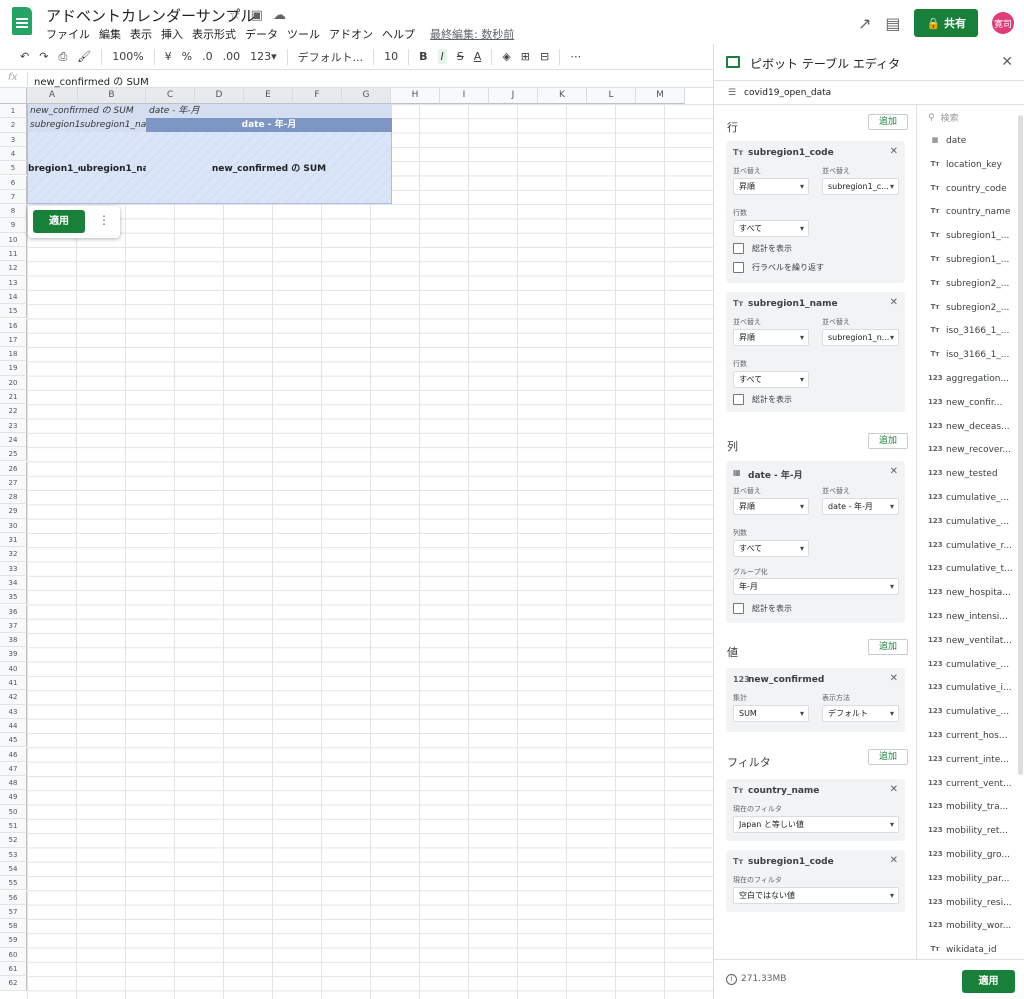 The height and width of the screenshot is (999, 1024). What do you see at coordinates (860, 506) in the screenshot?
I see `sortby-select: date - 年-月` at bounding box center [860, 506].